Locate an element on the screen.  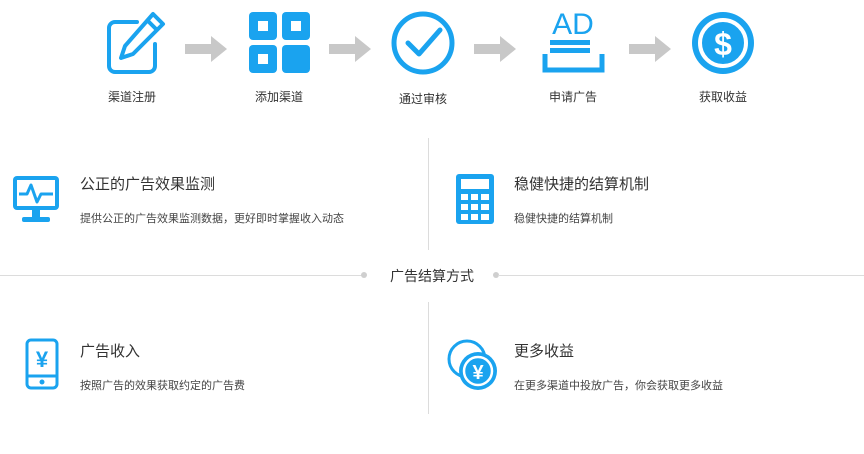
step-label: 获取收益 is located at coordinates (722, 97).